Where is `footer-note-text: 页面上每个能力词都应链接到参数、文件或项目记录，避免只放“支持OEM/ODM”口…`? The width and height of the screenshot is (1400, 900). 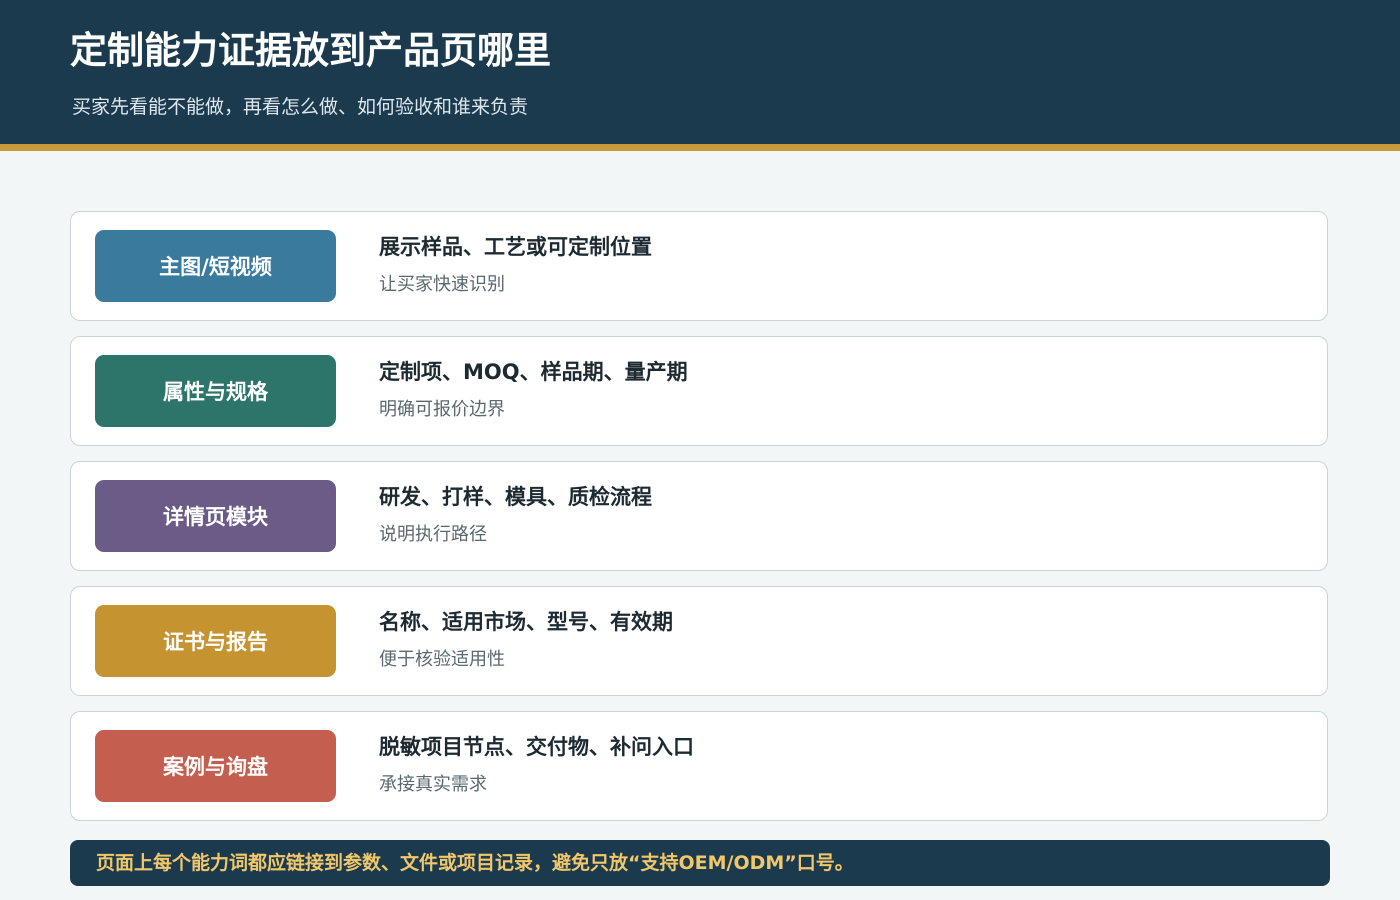
footer-note-text: 页面上每个能力词都应链接到参数、文件或项目记录，避免只放“支持OEM/ODM”口… is located at coordinates (475, 863).